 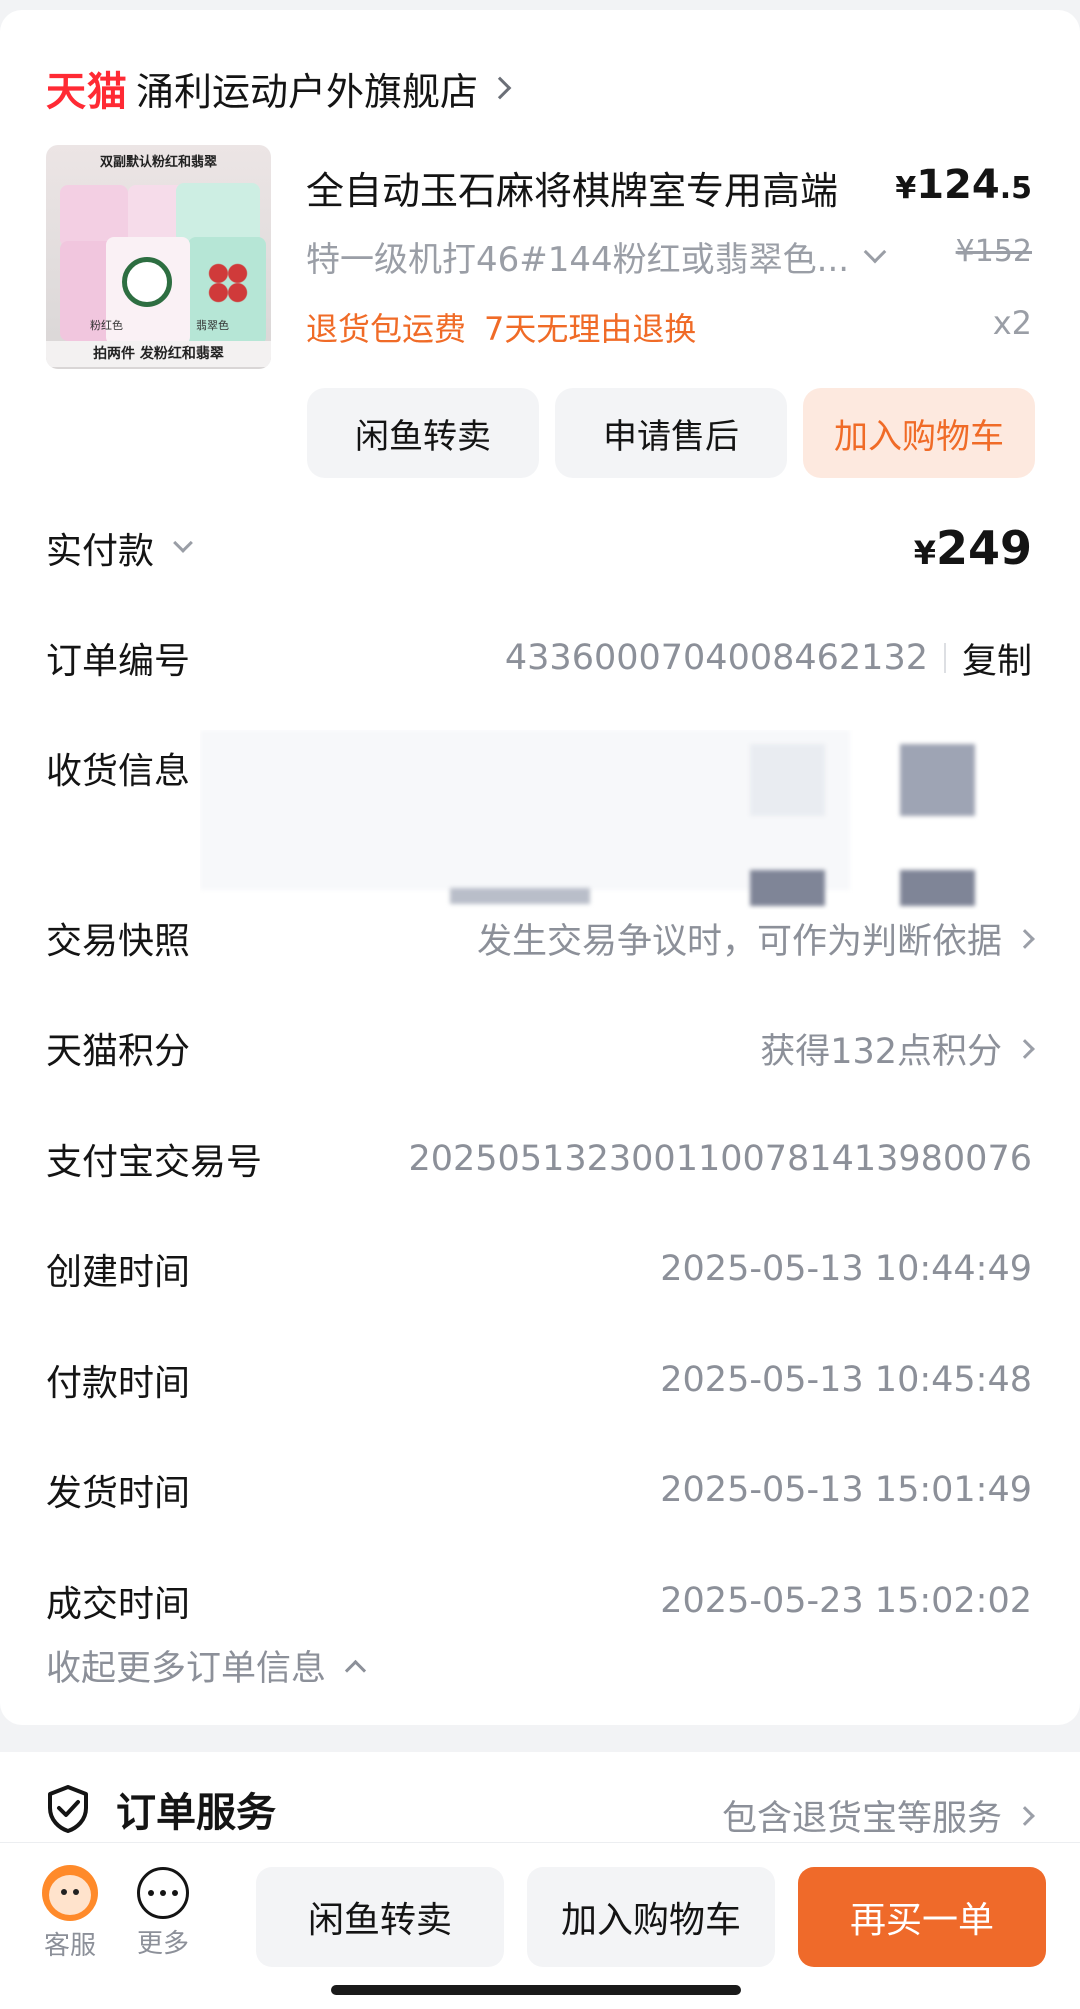 What do you see at coordinates (972, 548) in the screenshot?
I see `paid-amount: ¥249` at bounding box center [972, 548].